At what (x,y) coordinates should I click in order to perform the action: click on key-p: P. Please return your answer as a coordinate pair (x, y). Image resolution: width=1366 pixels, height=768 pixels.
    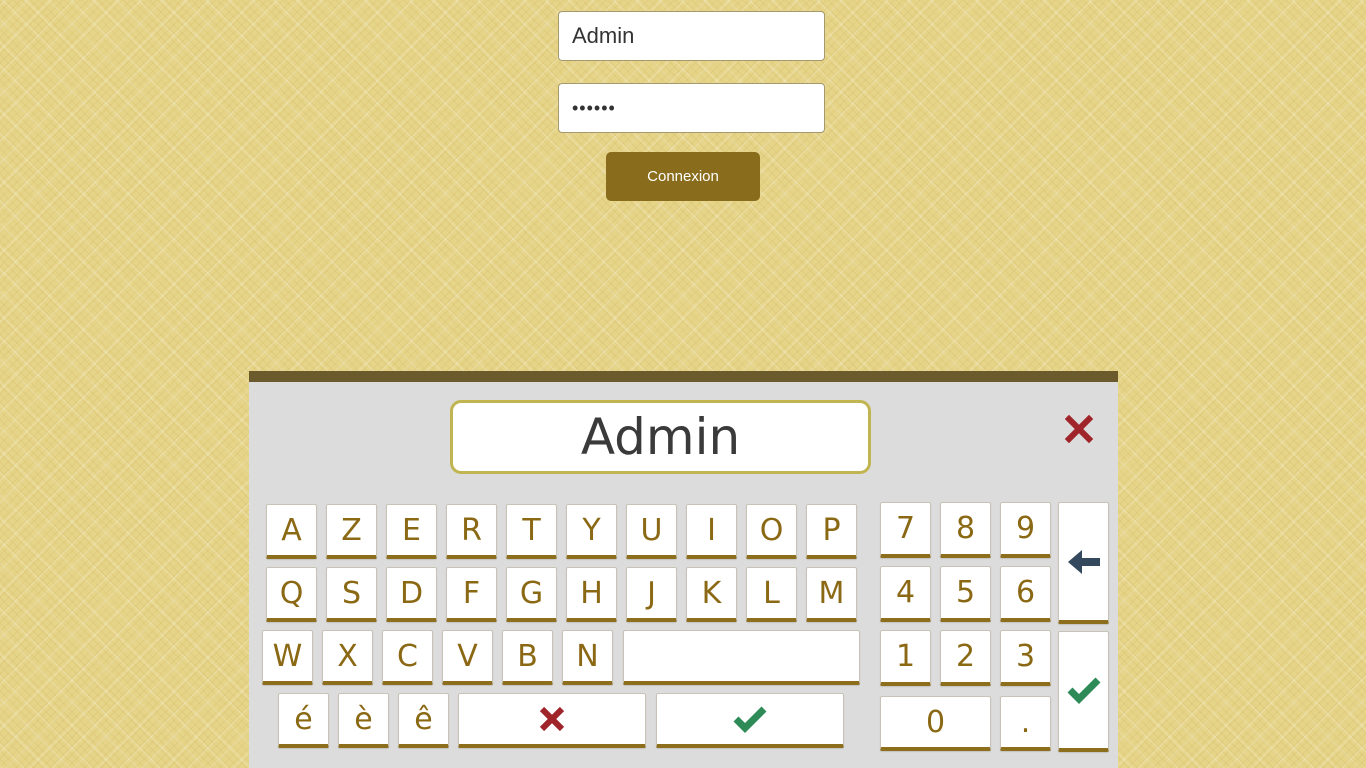
    Looking at the image, I should click on (831, 531).